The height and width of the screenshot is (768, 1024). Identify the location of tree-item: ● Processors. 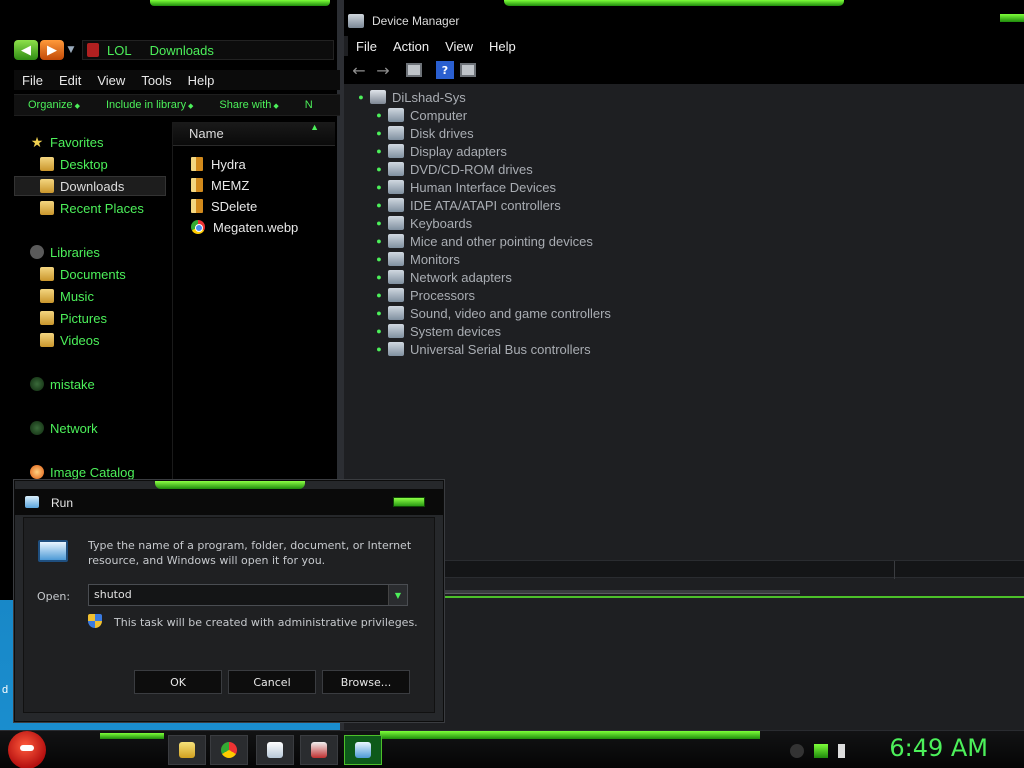
(422, 295).